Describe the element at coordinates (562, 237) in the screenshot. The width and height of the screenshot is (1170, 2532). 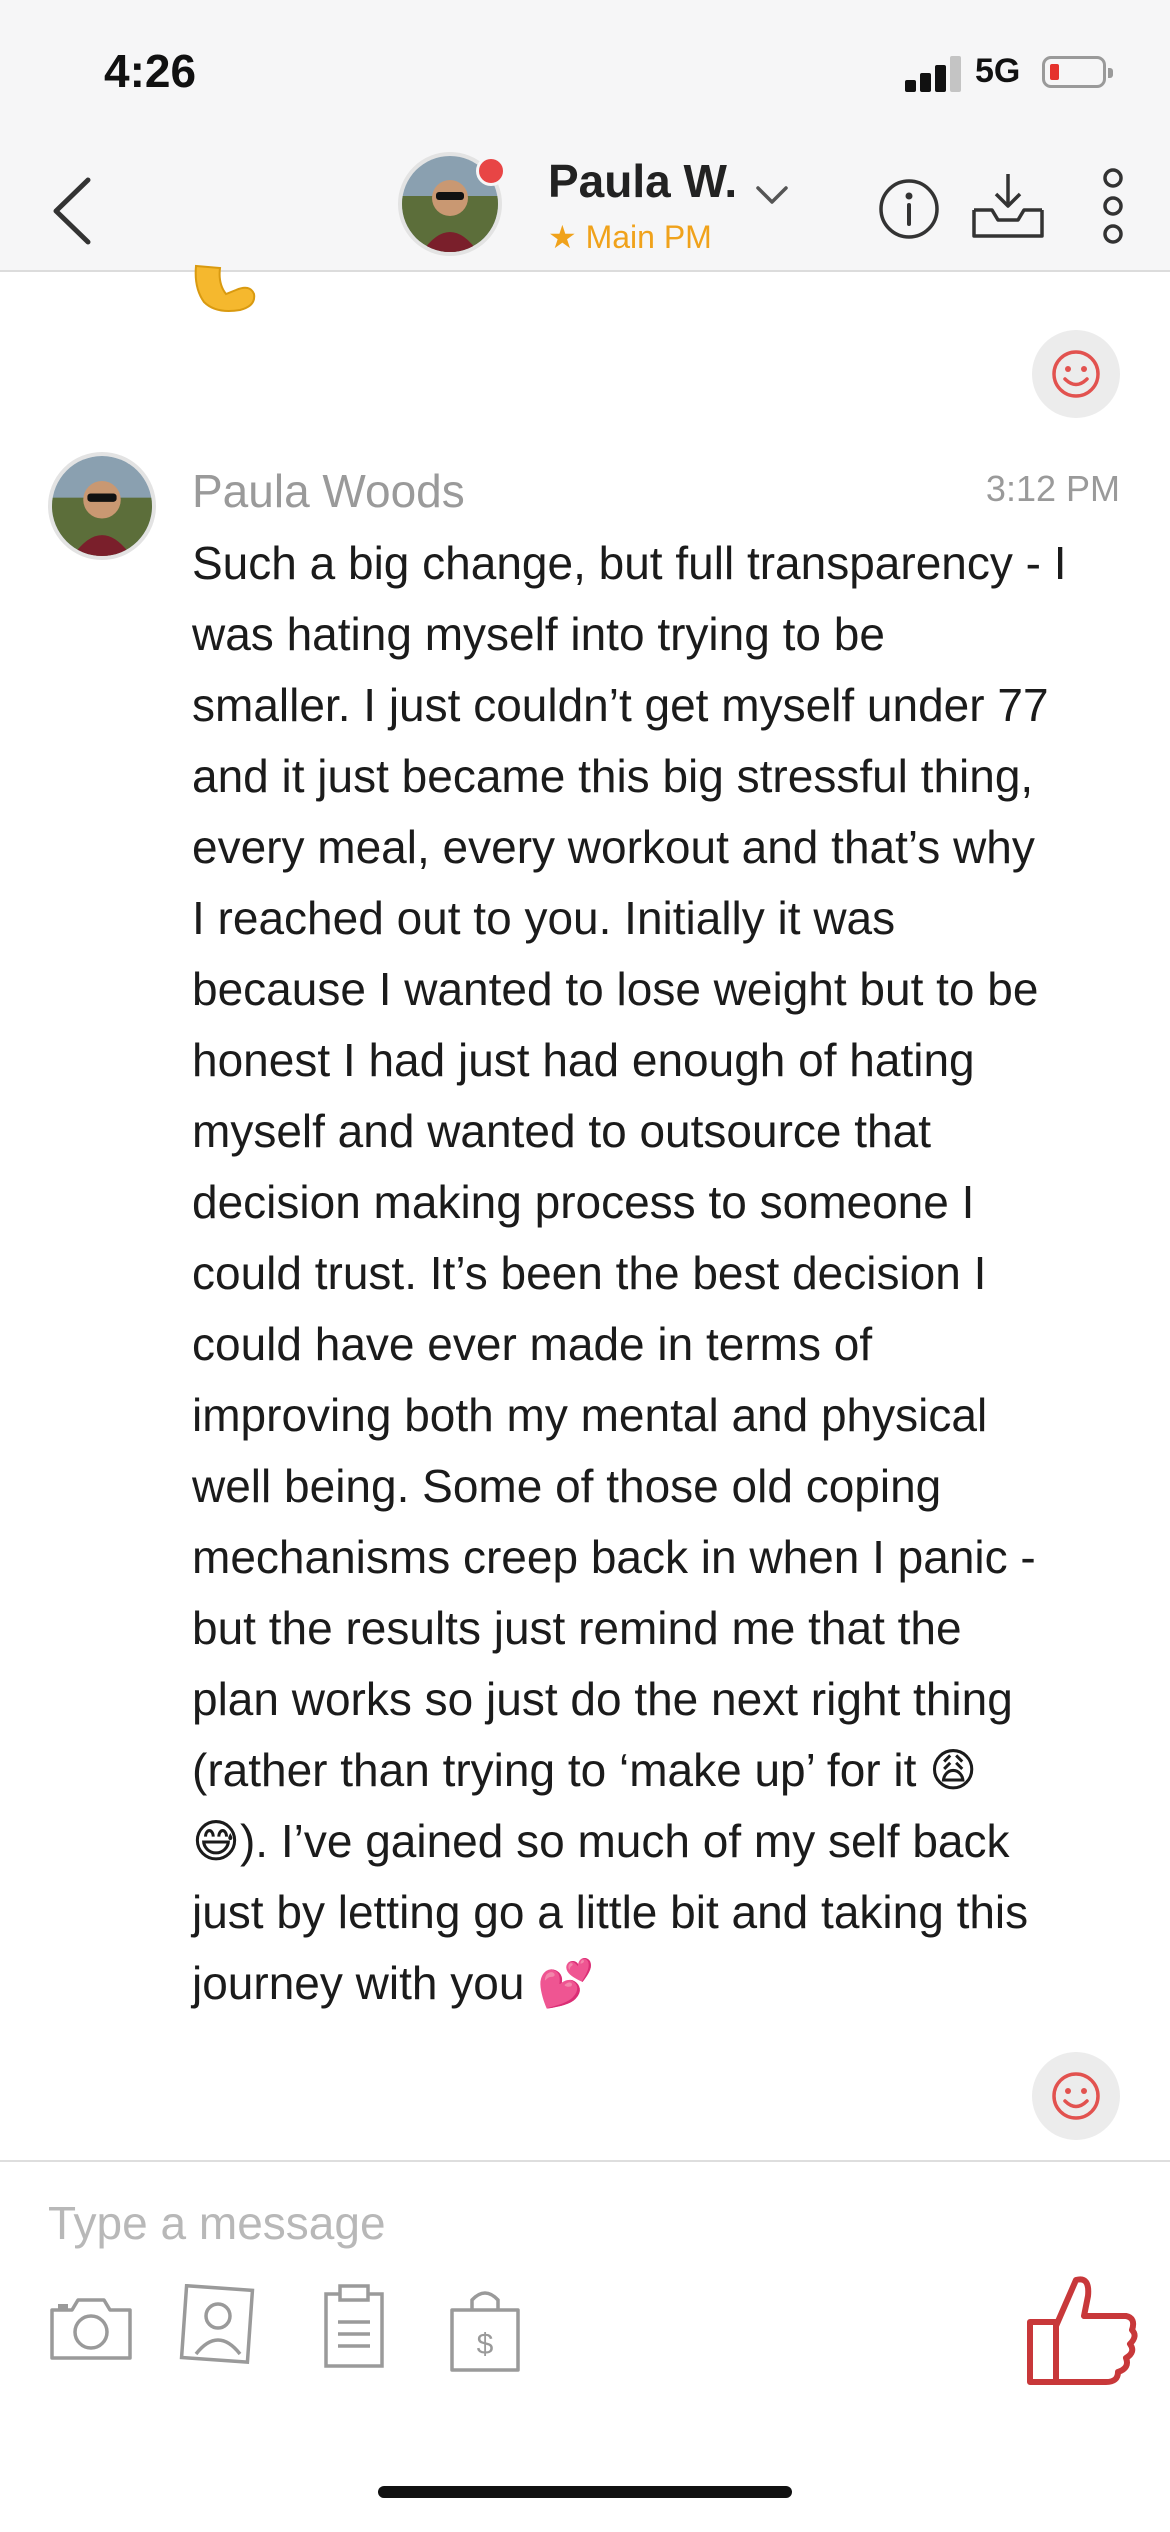
I see `star-icon: ★` at that location.